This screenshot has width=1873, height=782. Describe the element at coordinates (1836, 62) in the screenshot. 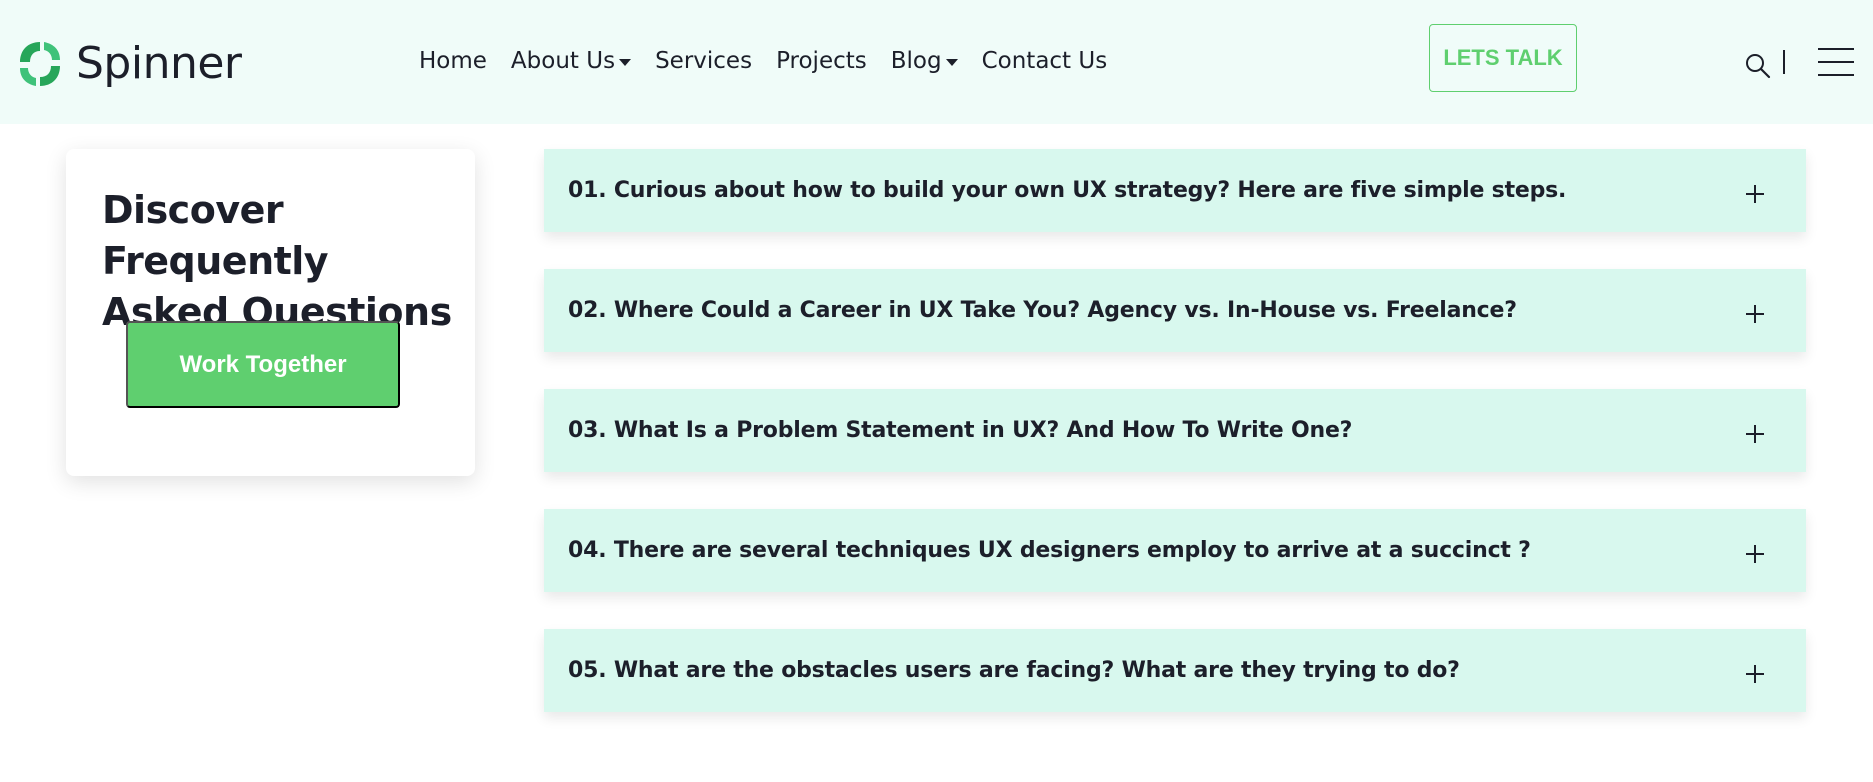

I see `hamburger-menu-icon` at that location.